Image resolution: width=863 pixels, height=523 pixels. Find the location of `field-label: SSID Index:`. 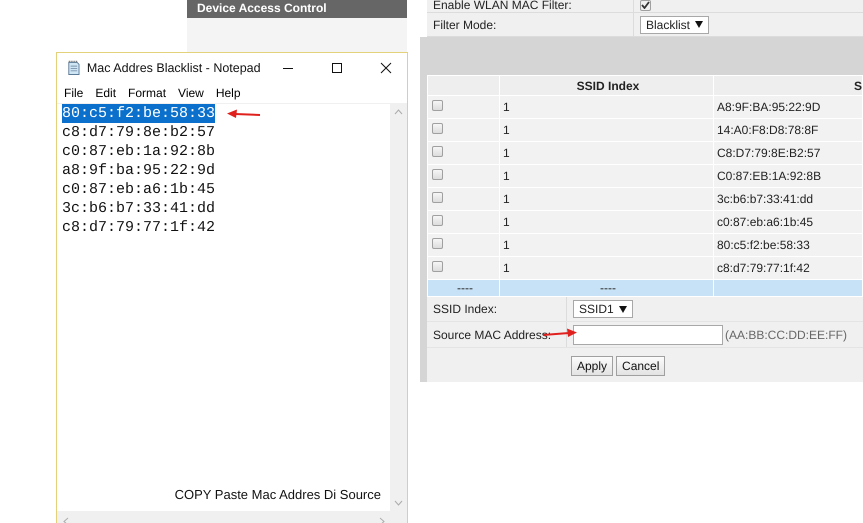

field-label: SSID Index: is located at coordinates (465, 309).